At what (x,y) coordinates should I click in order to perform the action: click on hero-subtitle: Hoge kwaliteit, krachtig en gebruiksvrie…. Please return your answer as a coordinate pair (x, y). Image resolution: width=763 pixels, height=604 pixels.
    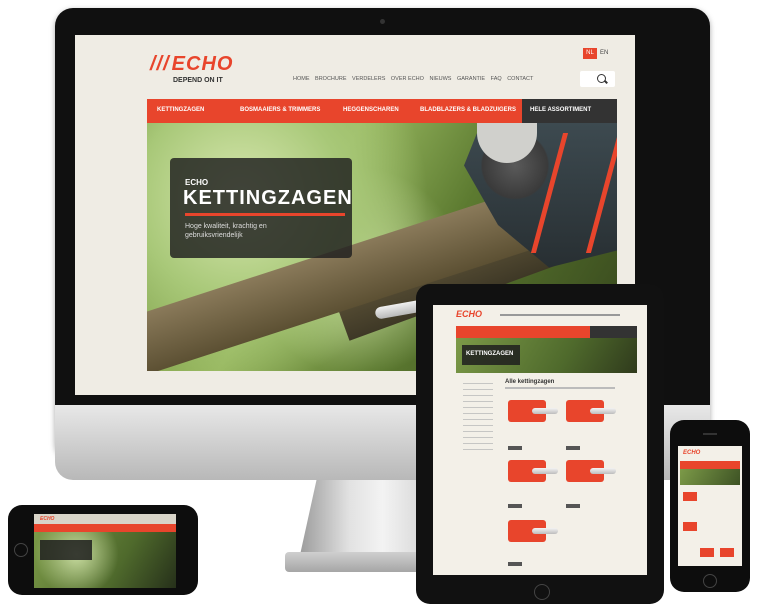
    Looking at the image, I should click on (226, 231).